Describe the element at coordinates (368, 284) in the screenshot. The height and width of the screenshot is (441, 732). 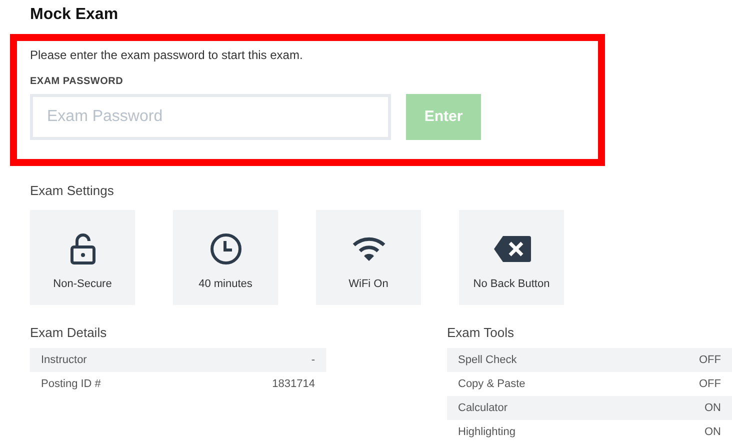
I see `setting-label: WiFi On` at that location.